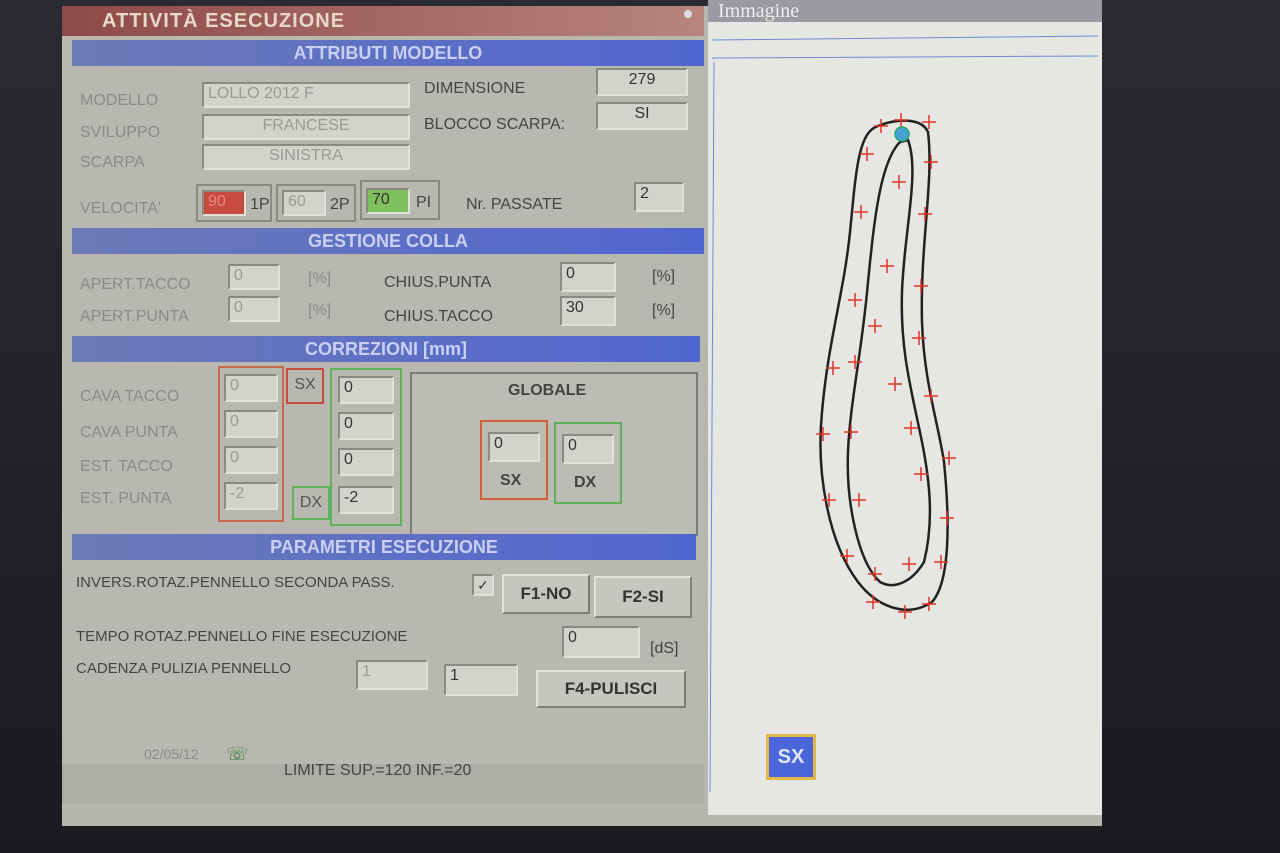 Image resolution: width=1280 pixels, height=853 pixels. Describe the element at coordinates (366, 426) in the screenshot. I see `dx-cava-punta-field: 0` at that location.